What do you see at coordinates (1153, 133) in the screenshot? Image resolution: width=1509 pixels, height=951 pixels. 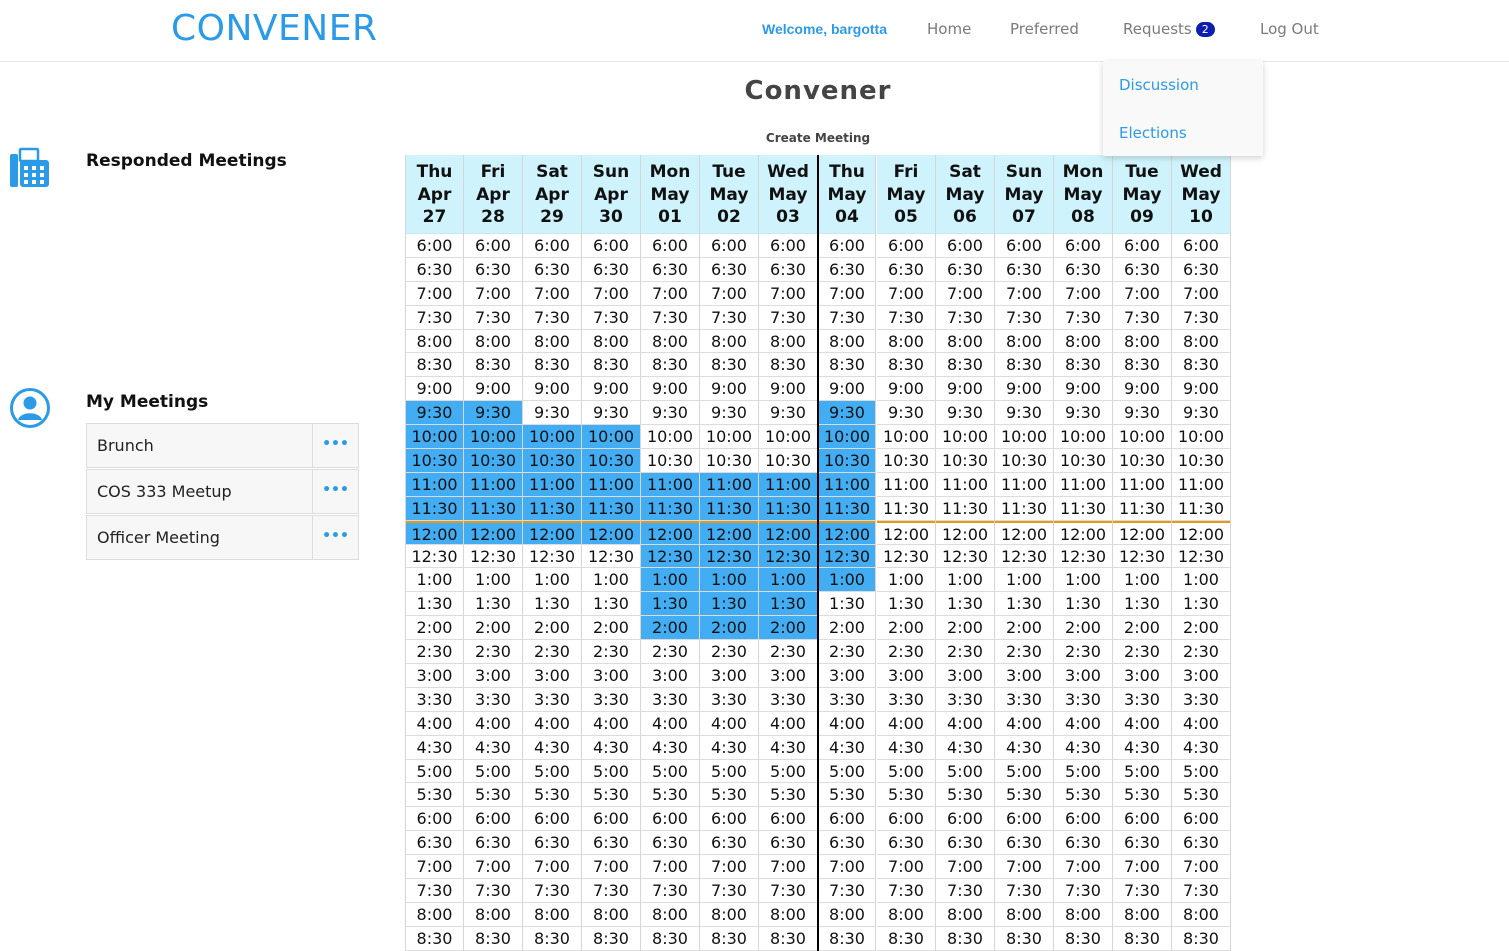 I see `dropdown-item-elections: Elections` at bounding box center [1153, 133].